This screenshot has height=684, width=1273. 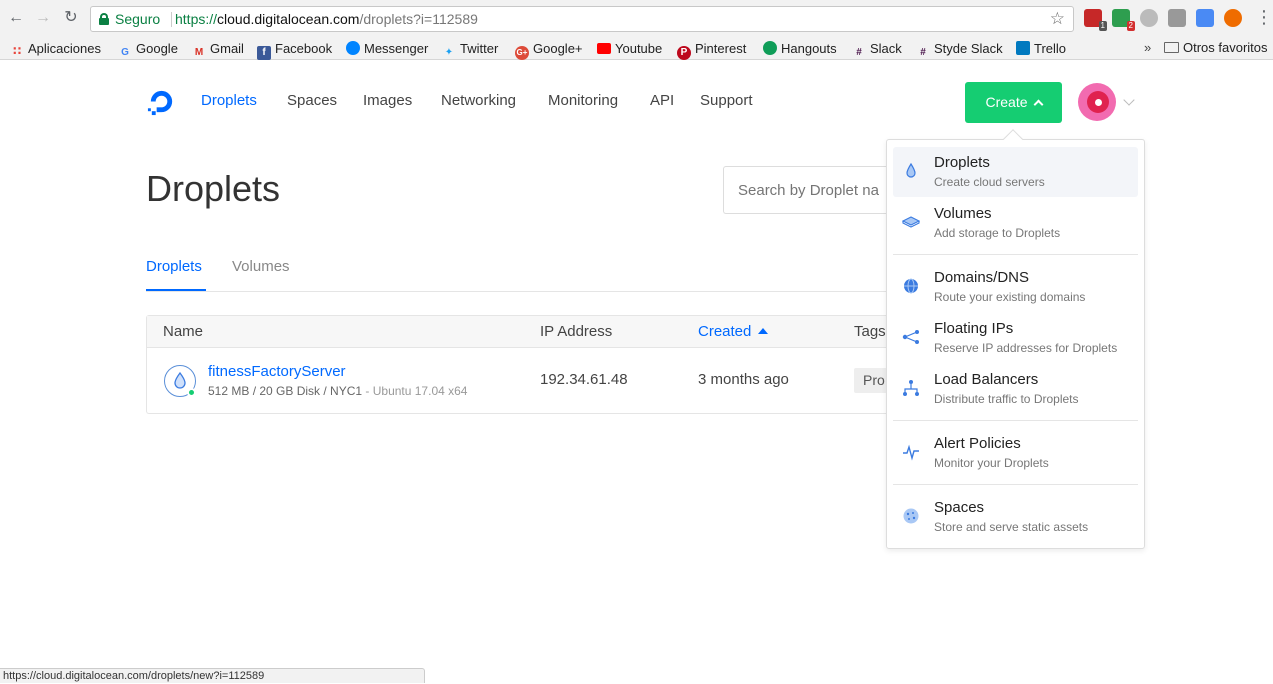 What do you see at coordinates (1015, 223) in the screenshot?
I see `menu-item-volumes: Volumes Add storage to Droplets` at bounding box center [1015, 223].